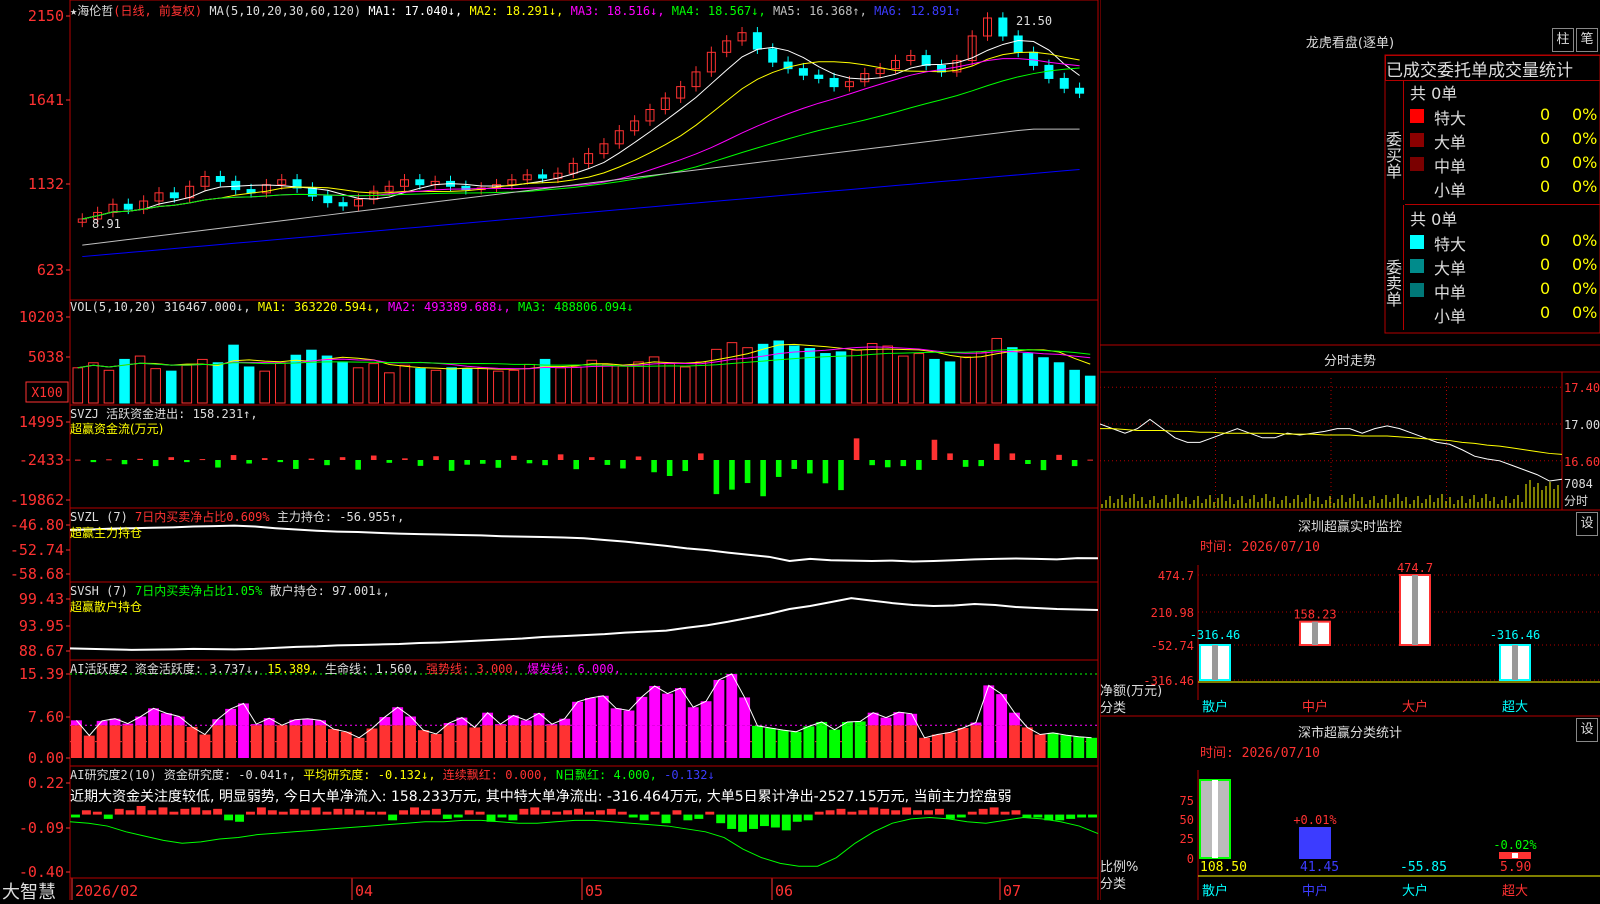  I want to click on ai2-tick: -0.09, so click(41, 828).